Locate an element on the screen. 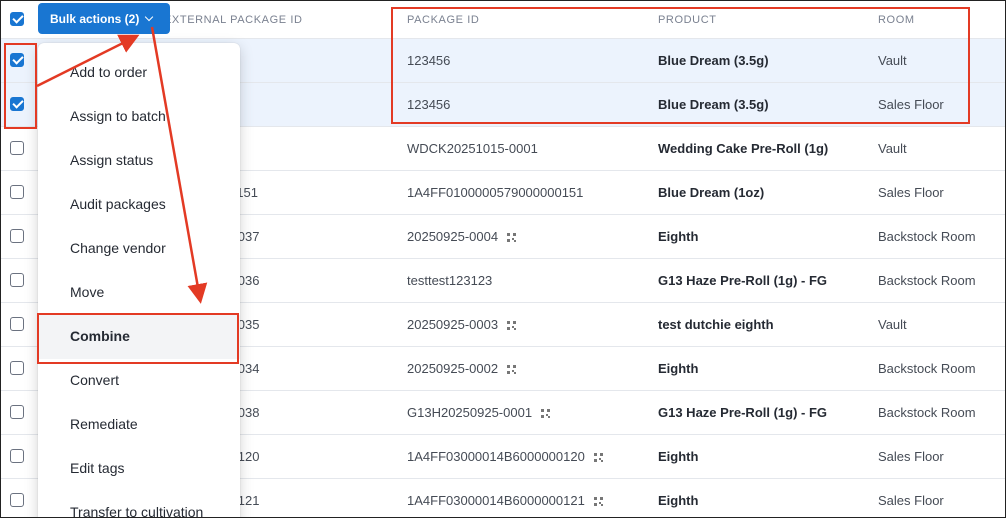 Image resolution: width=1006 pixels, height=518 pixels. arrow-to-combine is located at coordinates (179, 165).